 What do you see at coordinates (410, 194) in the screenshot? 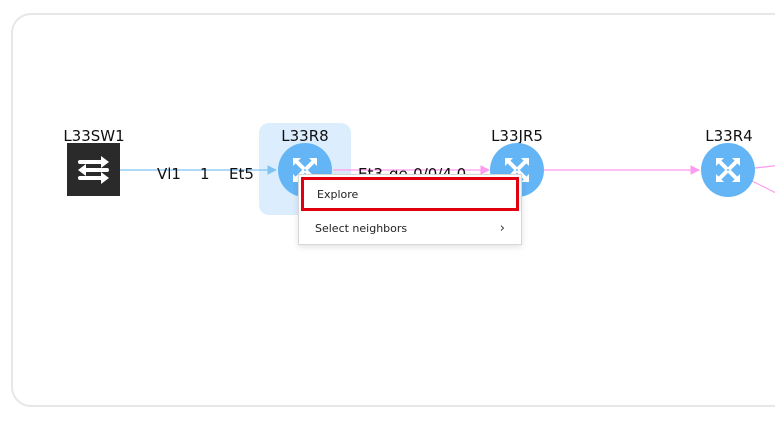
I see `explore-menu-item: Explore` at bounding box center [410, 194].